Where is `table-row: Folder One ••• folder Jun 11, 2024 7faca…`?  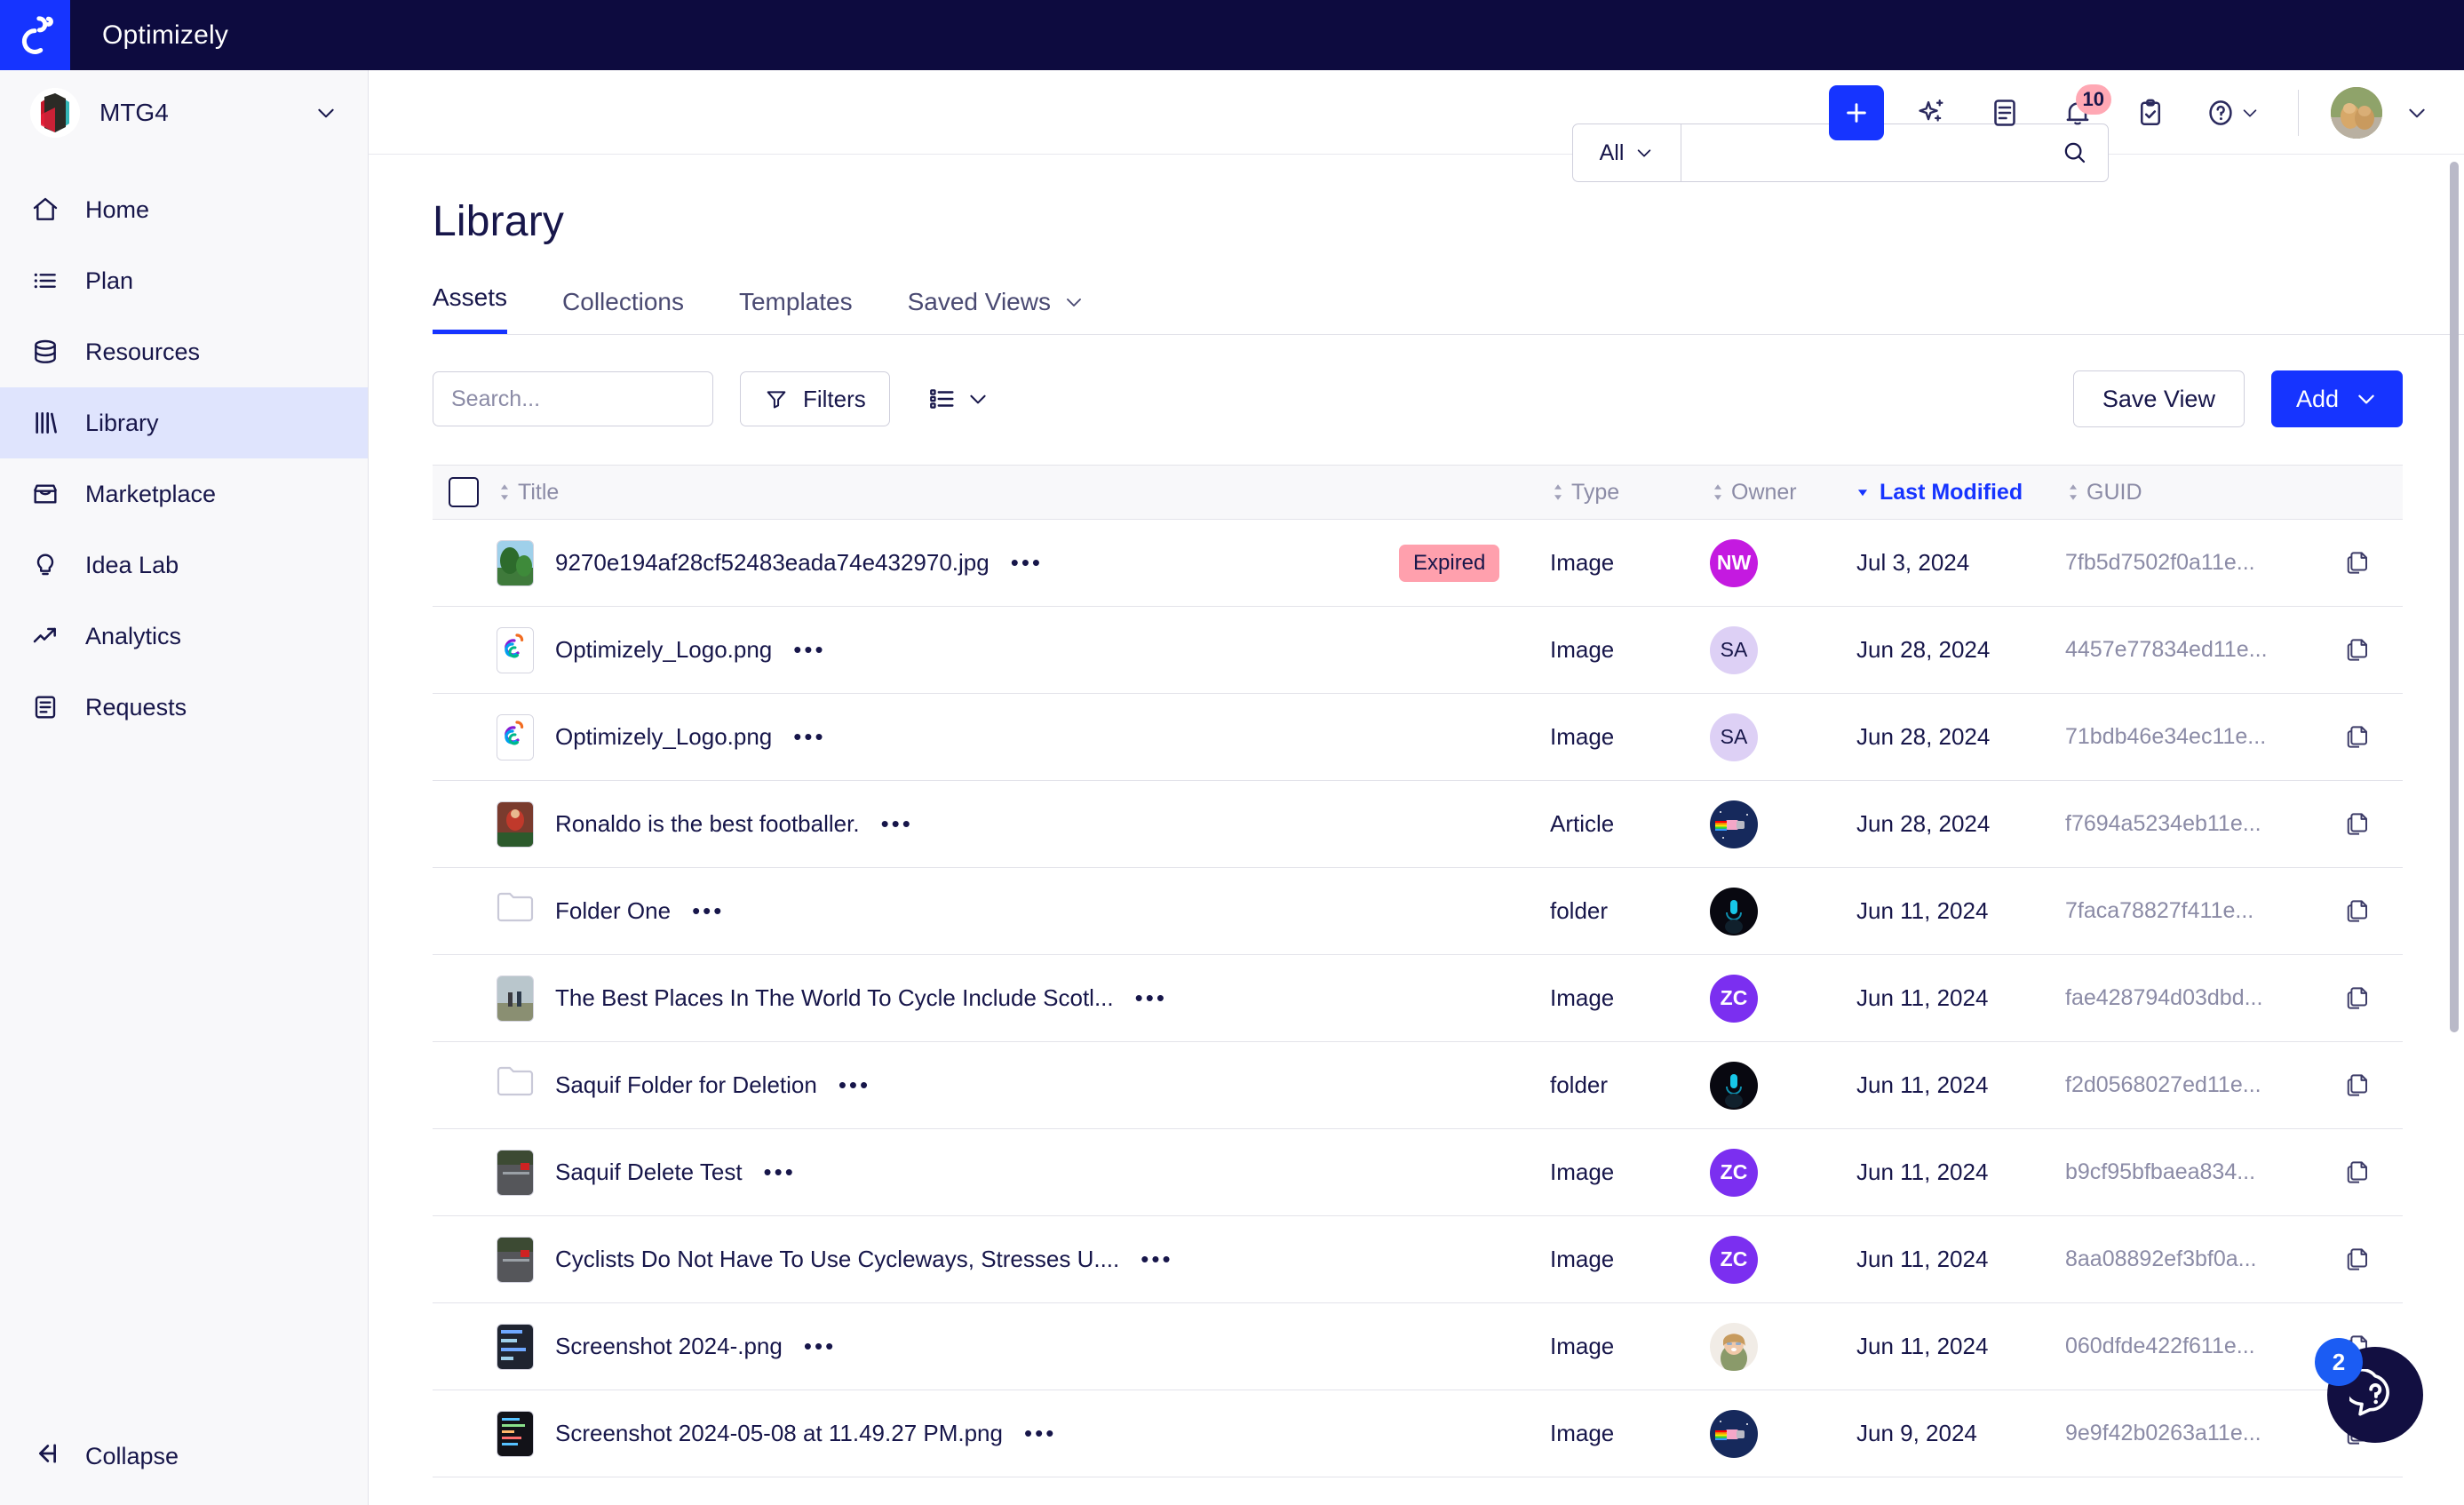
table-row: Folder One ••• folder Jun 11, 2024 7faca… is located at coordinates (1418, 911).